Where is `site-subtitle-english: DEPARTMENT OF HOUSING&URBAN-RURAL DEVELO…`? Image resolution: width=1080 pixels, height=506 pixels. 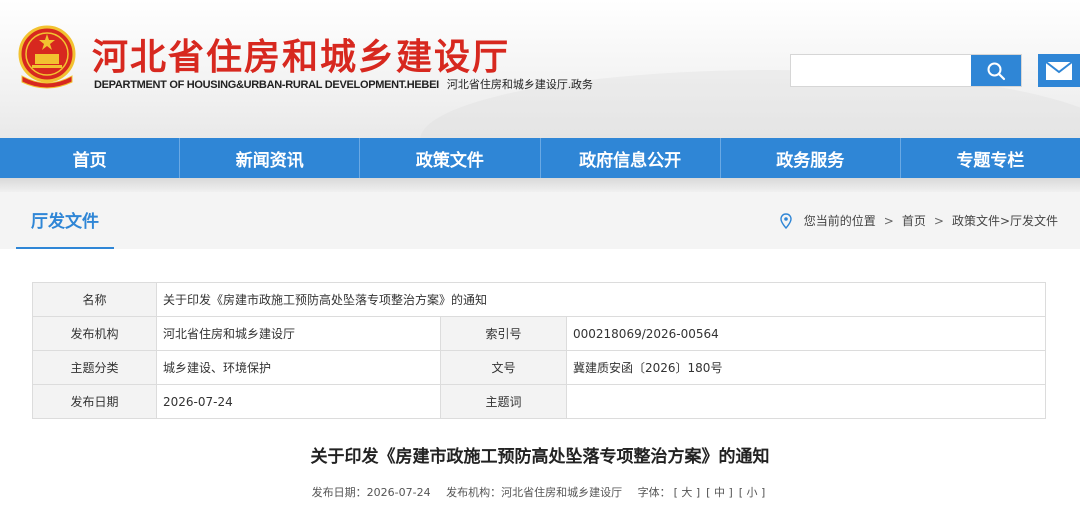
site-subtitle-english: DEPARTMENT OF HOUSING&URBAN-RURAL DEVELO… is located at coordinates (266, 85).